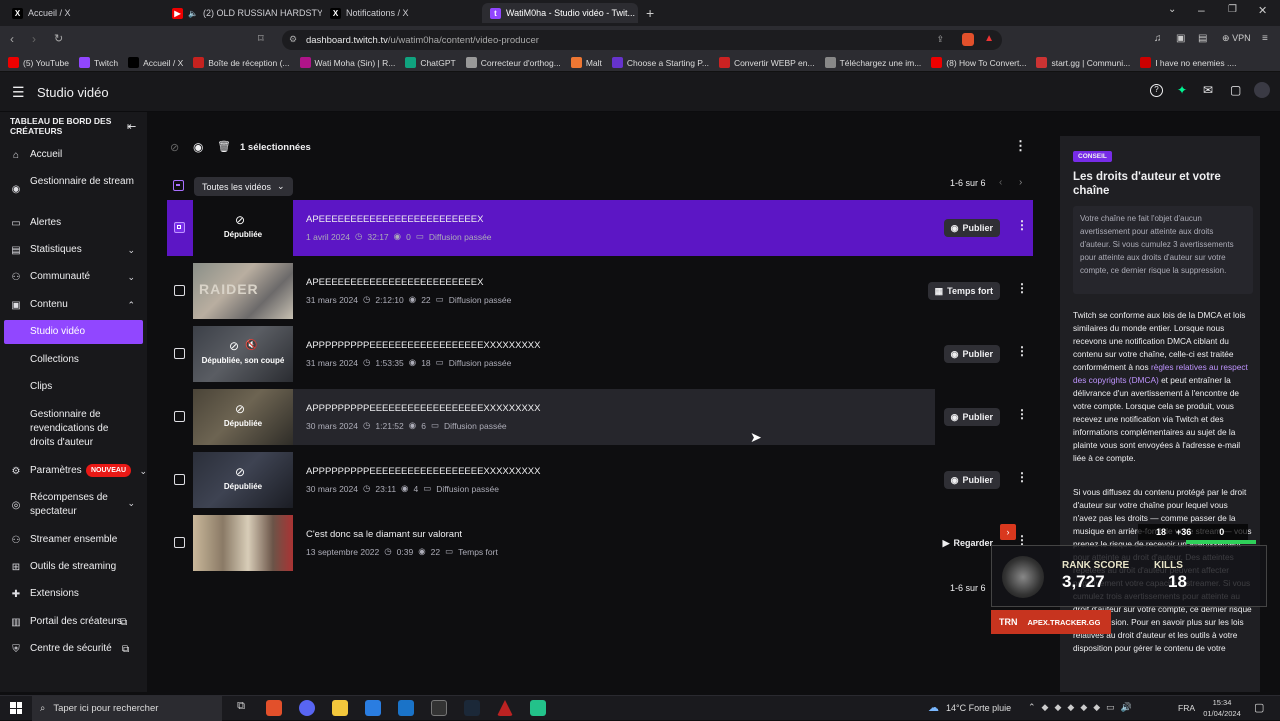 This screenshot has height=721, width=1280. I want to click on publish-eye-icon: ◉, so click(198, 147).